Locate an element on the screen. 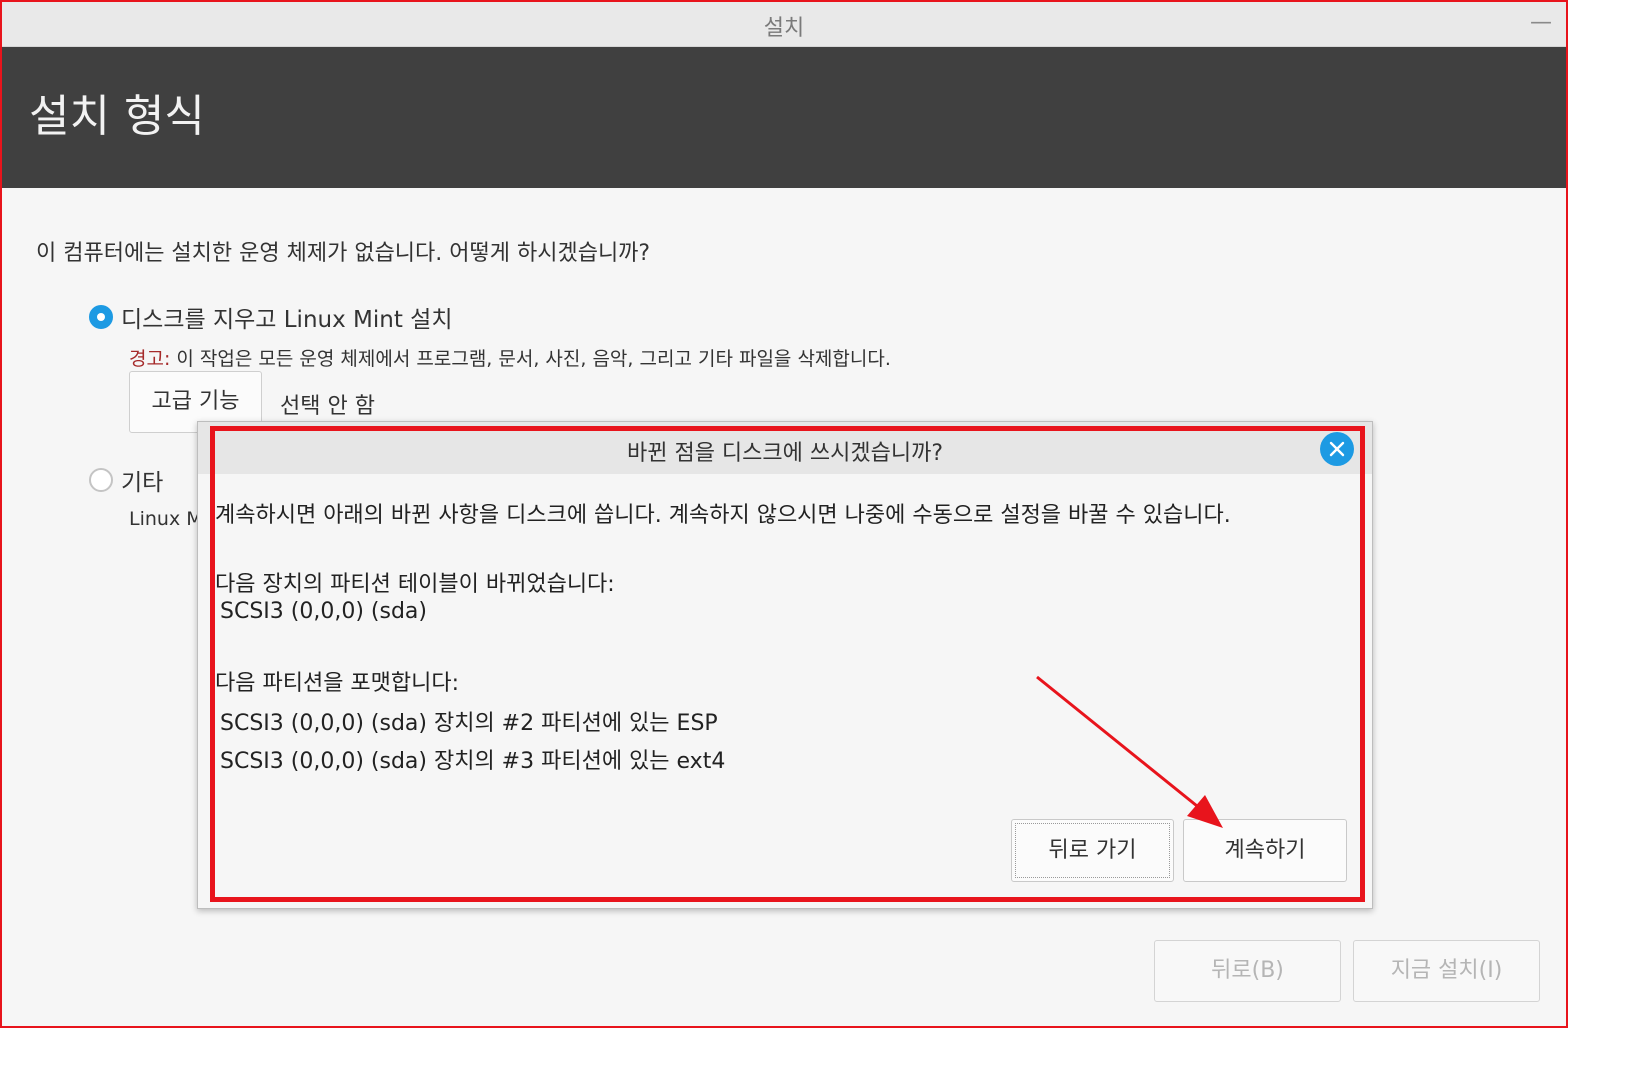 Image resolution: width=1635 pixels, height=1071 pixels. install-question: 이 컴퓨터에는 설치한 운영 체제가 없습니다. 어떻게 하시겠습니까? is located at coordinates (343, 253).